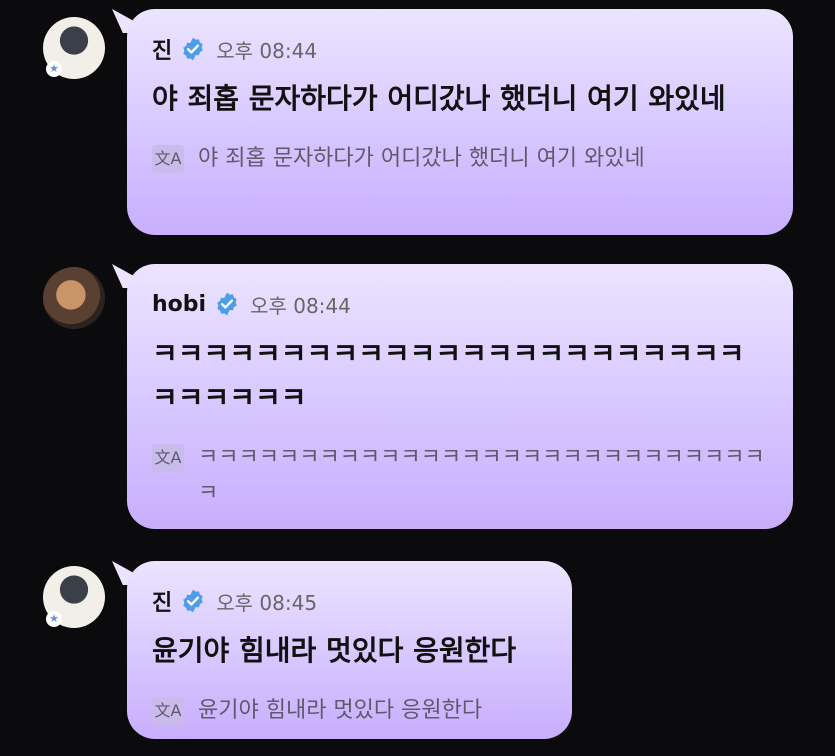 This screenshot has height=756, width=835. I want to click on avatar, so click(74, 298).